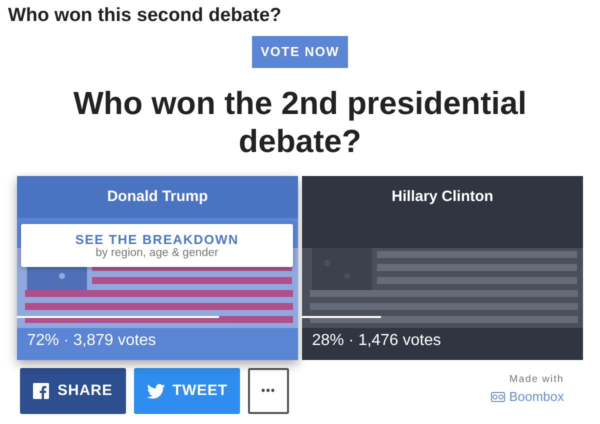  Describe the element at coordinates (536, 380) in the screenshot. I see `credit-caption: Made with` at that location.